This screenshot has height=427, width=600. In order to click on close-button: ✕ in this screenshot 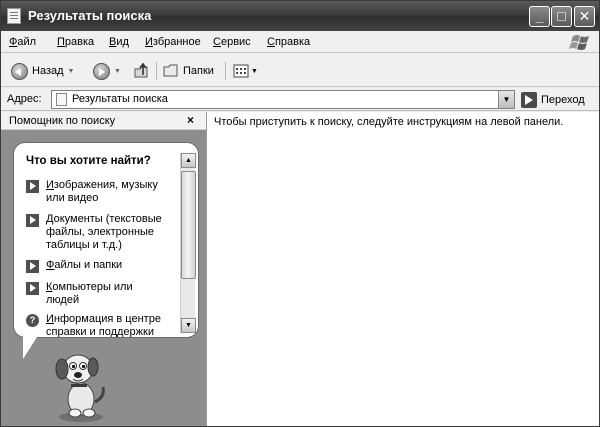, I will do `click(584, 16)`.